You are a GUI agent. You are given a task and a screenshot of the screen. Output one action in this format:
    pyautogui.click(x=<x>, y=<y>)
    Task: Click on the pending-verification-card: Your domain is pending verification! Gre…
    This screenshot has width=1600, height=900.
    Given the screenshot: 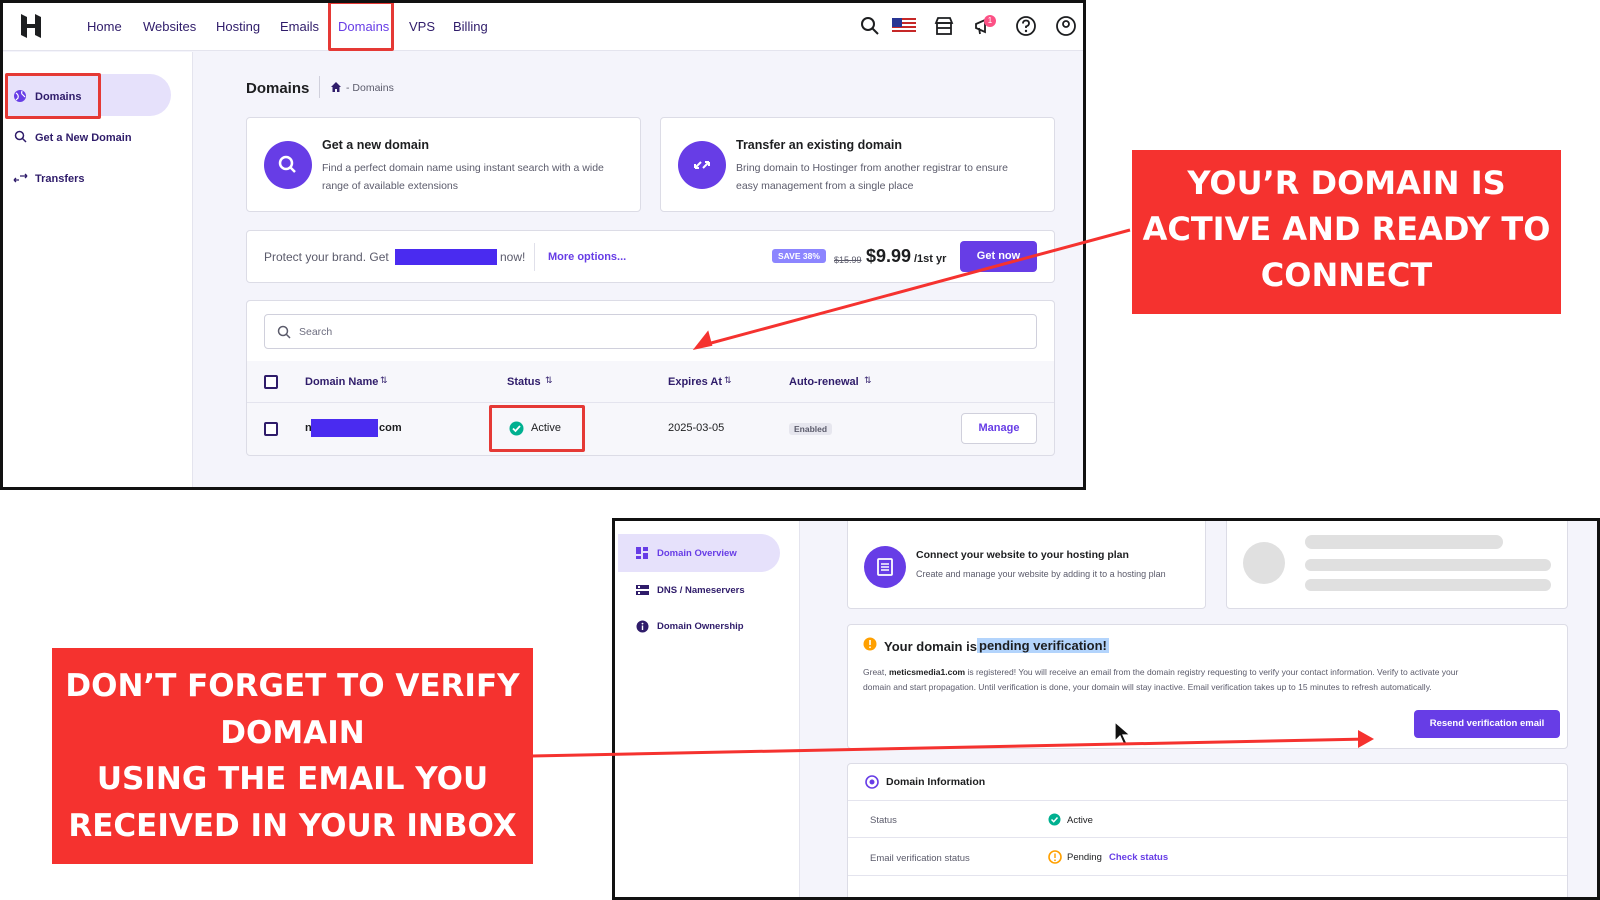 What is the action you would take?
    pyautogui.click(x=1207, y=686)
    